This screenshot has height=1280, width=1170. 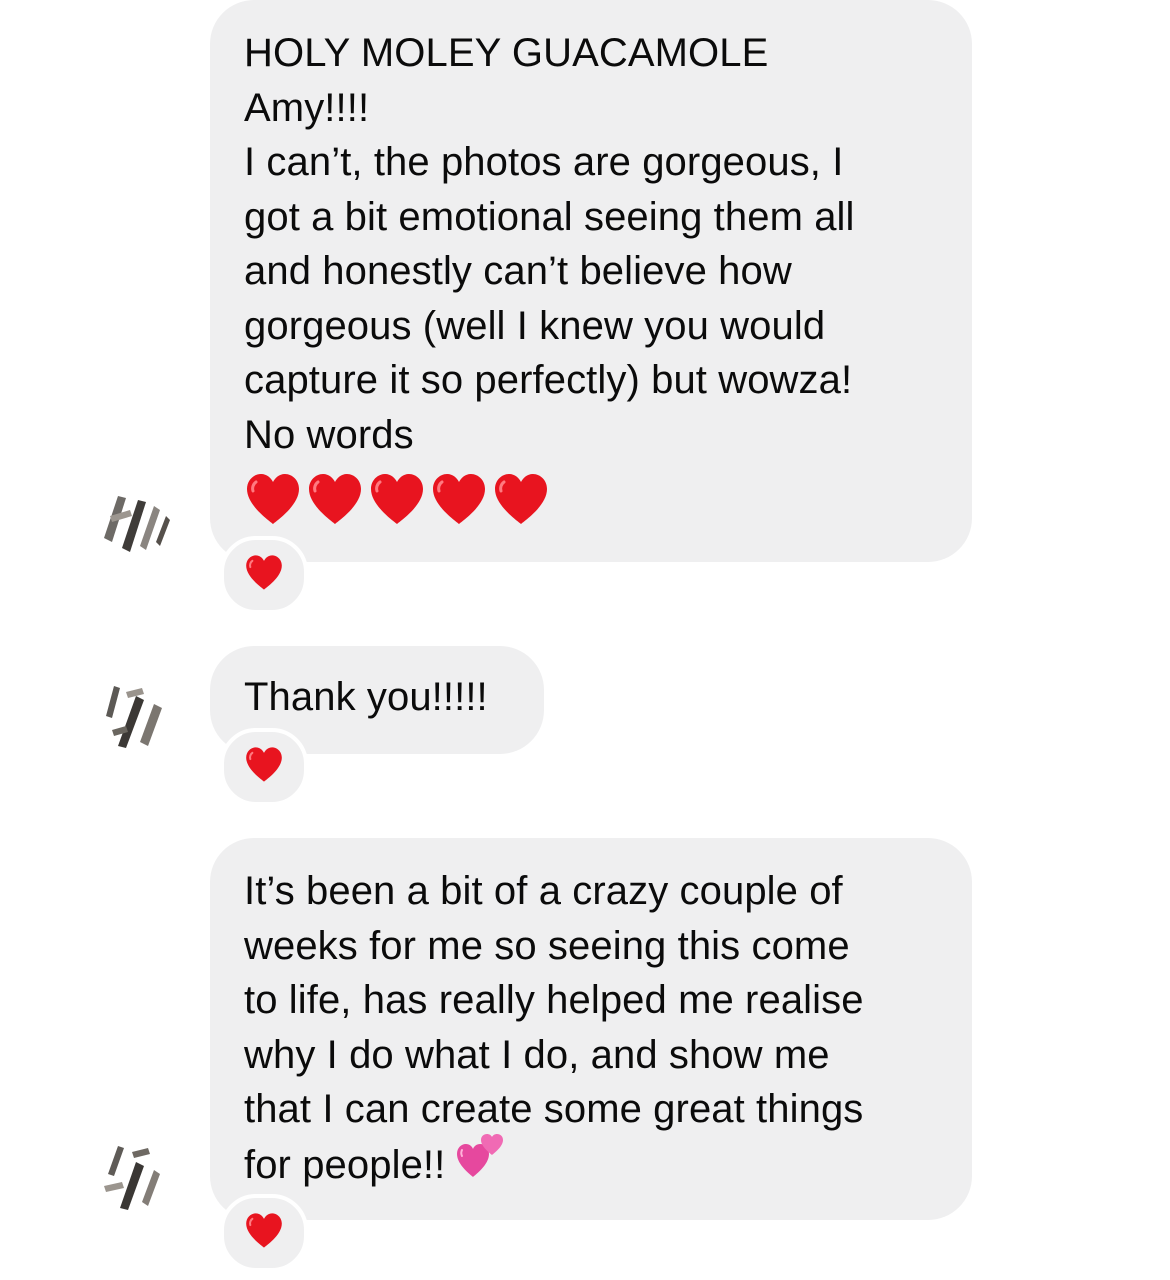 I want to click on message-text-line: I can’t, the photos are gorgeous, I, so click(x=544, y=162).